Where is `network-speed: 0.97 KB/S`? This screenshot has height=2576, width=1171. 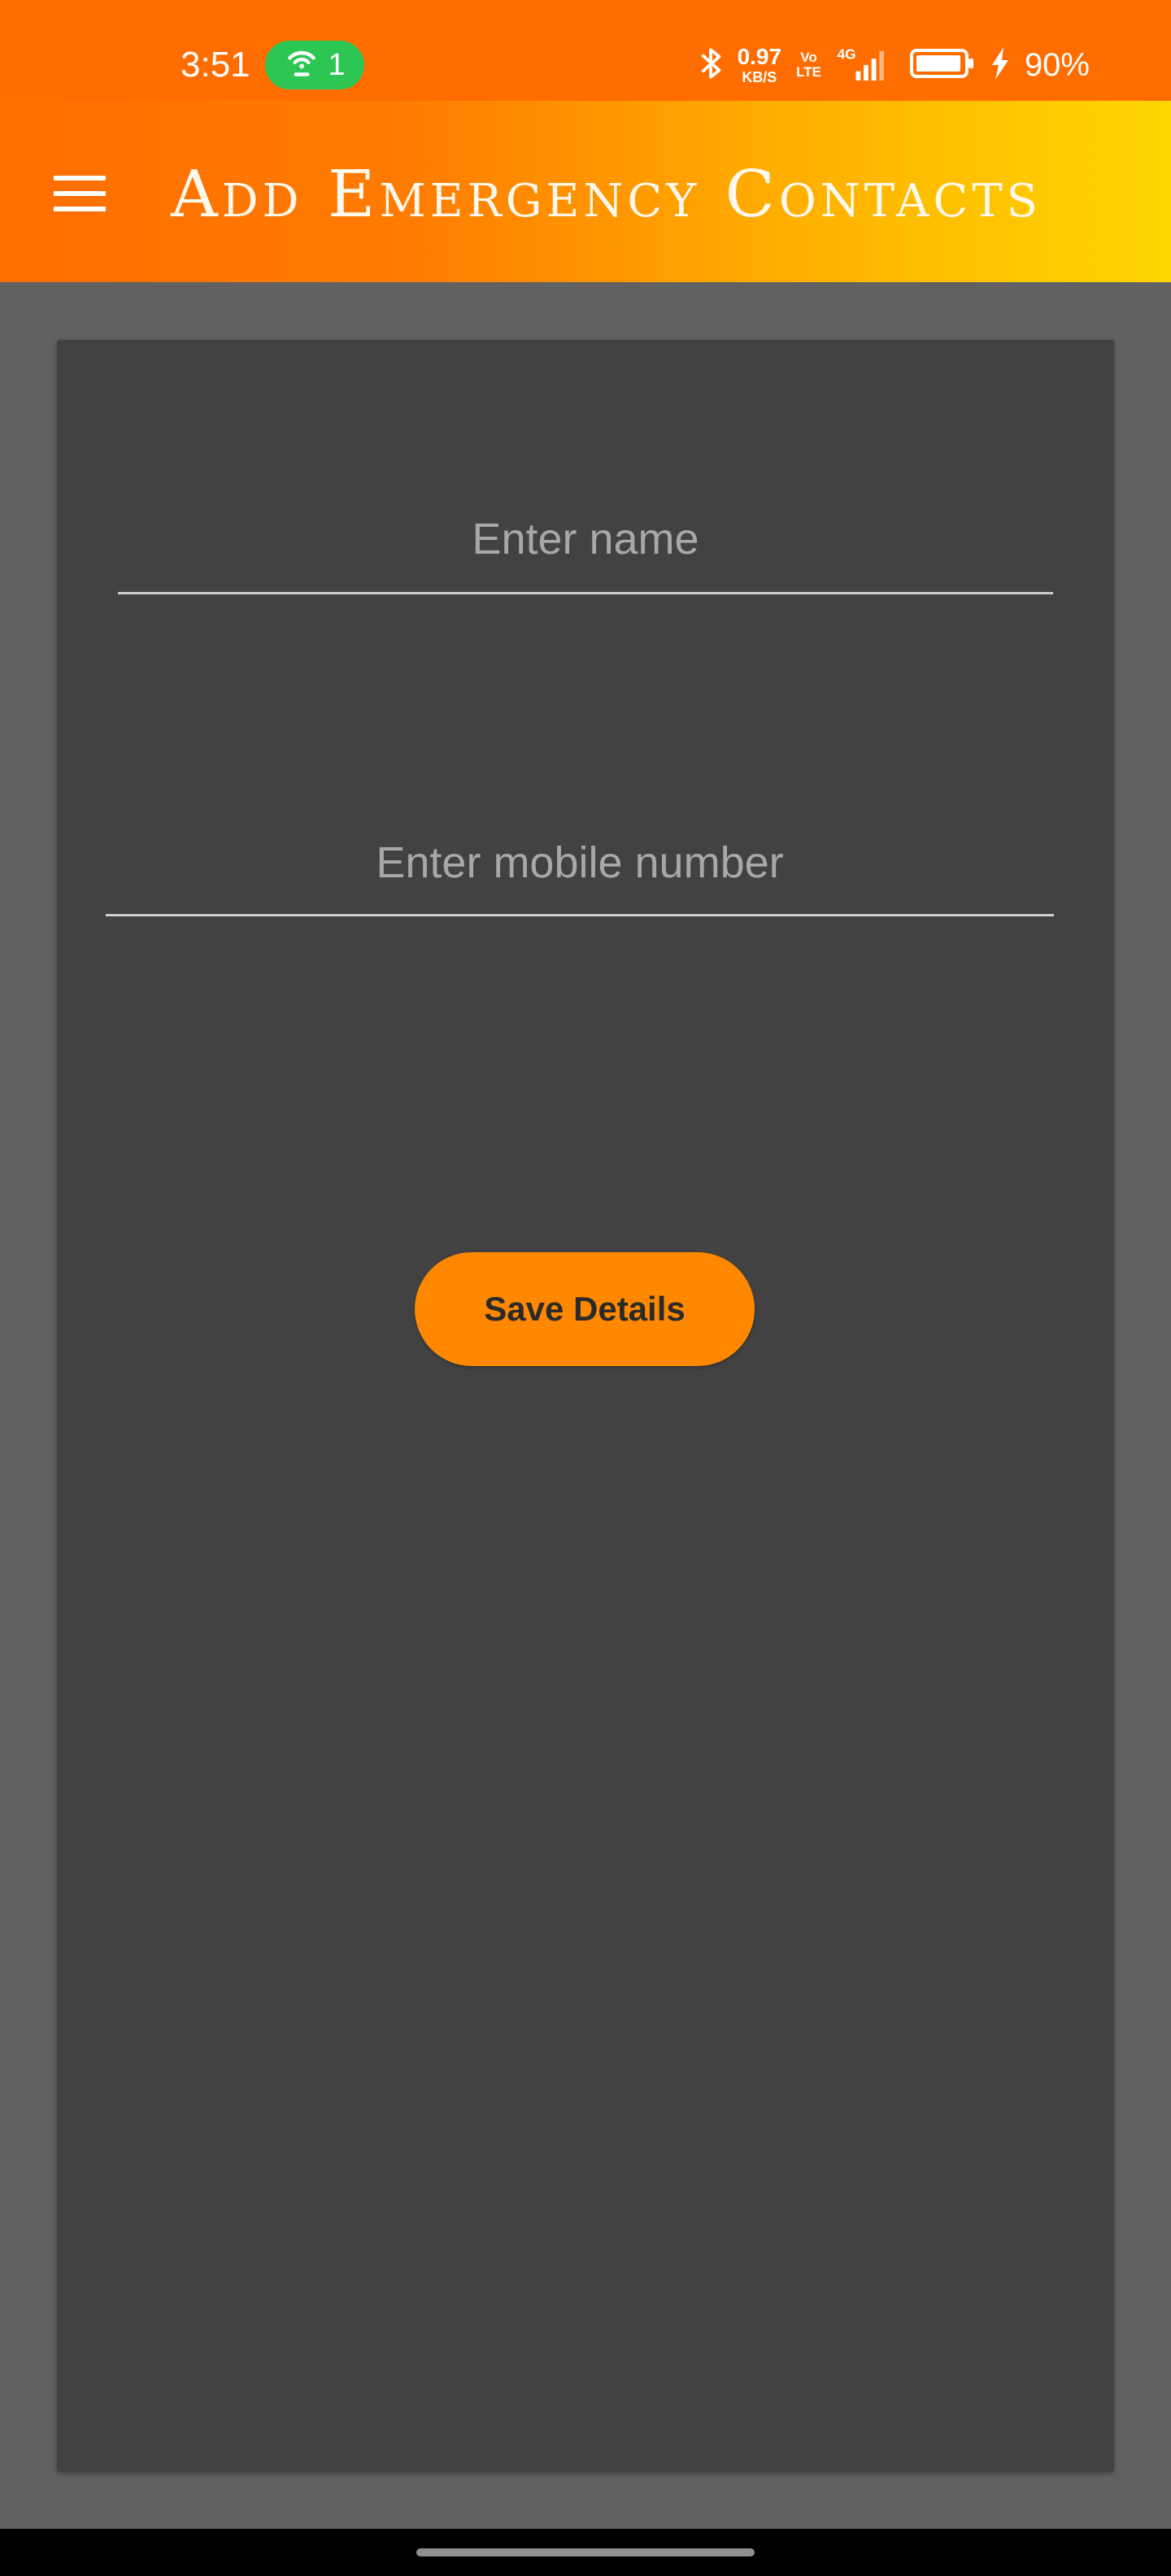 network-speed: 0.97 KB/S is located at coordinates (760, 66).